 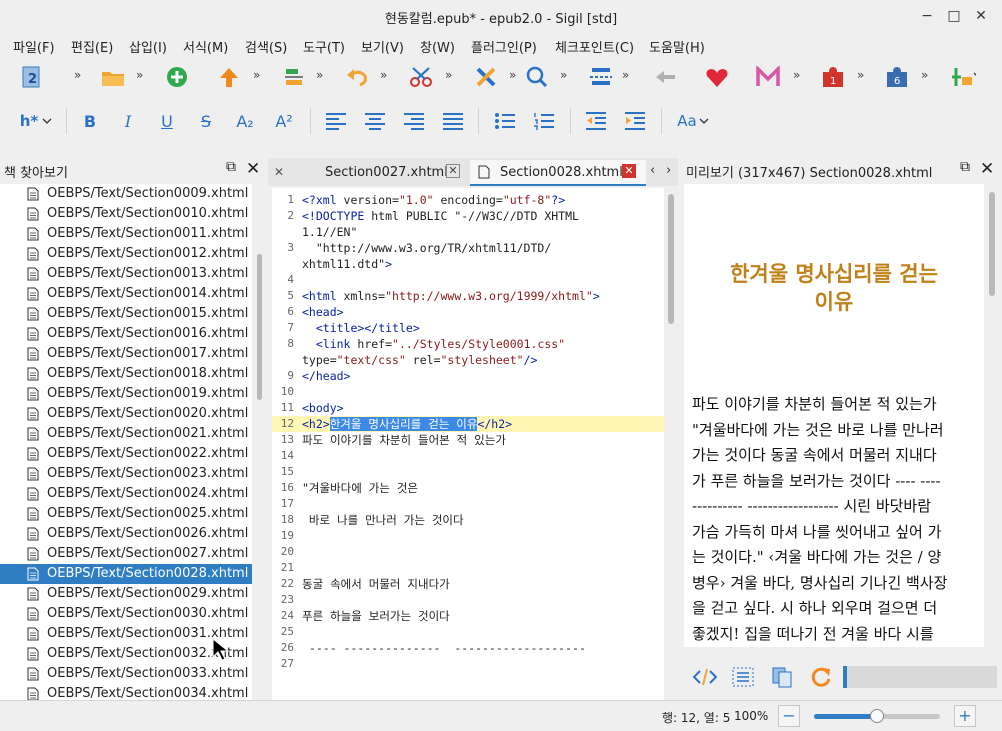 What do you see at coordinates (357, 77) in the screenshot?
I see `undo-icon` at bounding box center [357, 77].